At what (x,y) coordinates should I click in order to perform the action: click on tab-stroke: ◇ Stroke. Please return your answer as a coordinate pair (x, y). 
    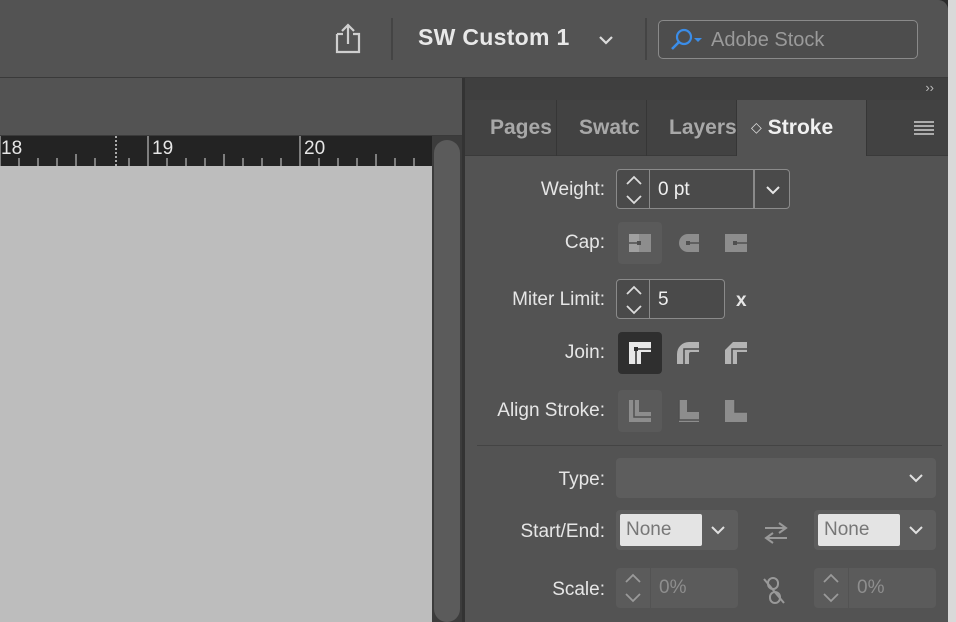
    Looking at the image, I should click on (802, 128).